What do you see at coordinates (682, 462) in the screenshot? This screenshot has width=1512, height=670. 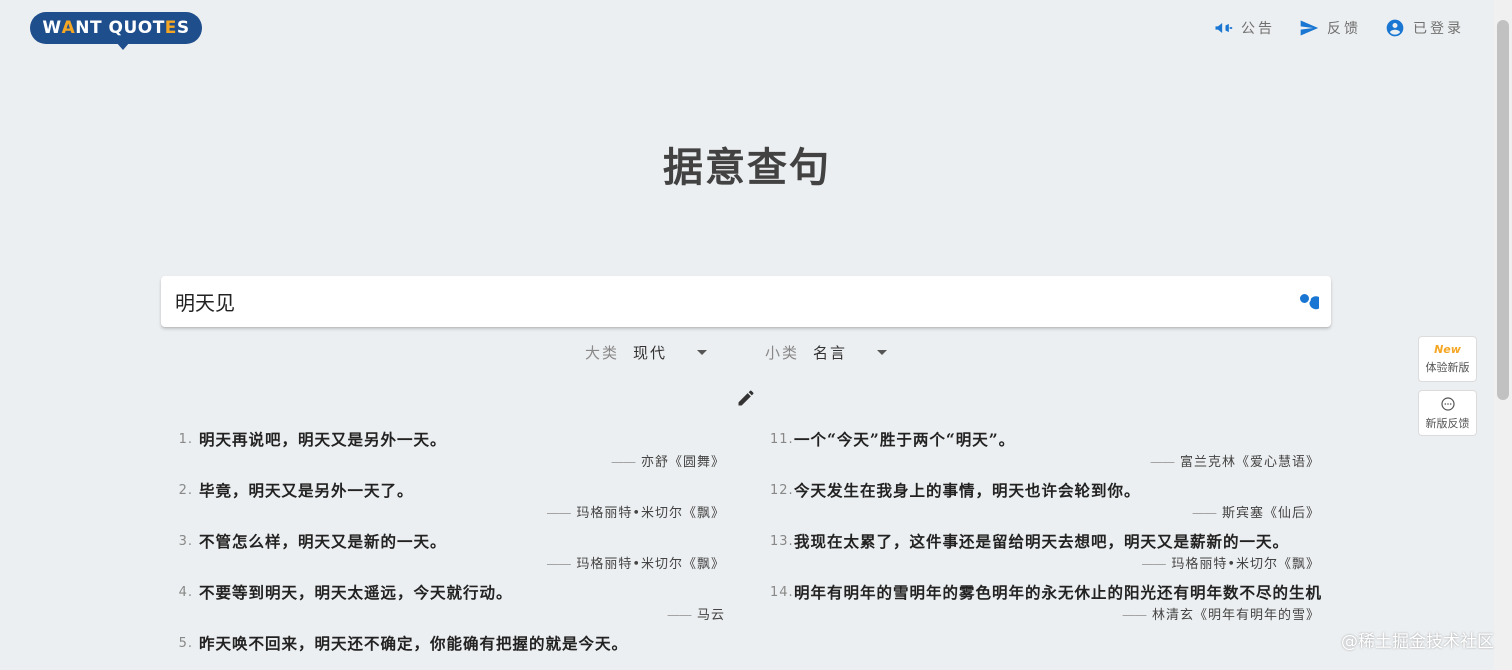 I see `quote-source: 亦舒《圆舞》` at bounding box center [682, 462].